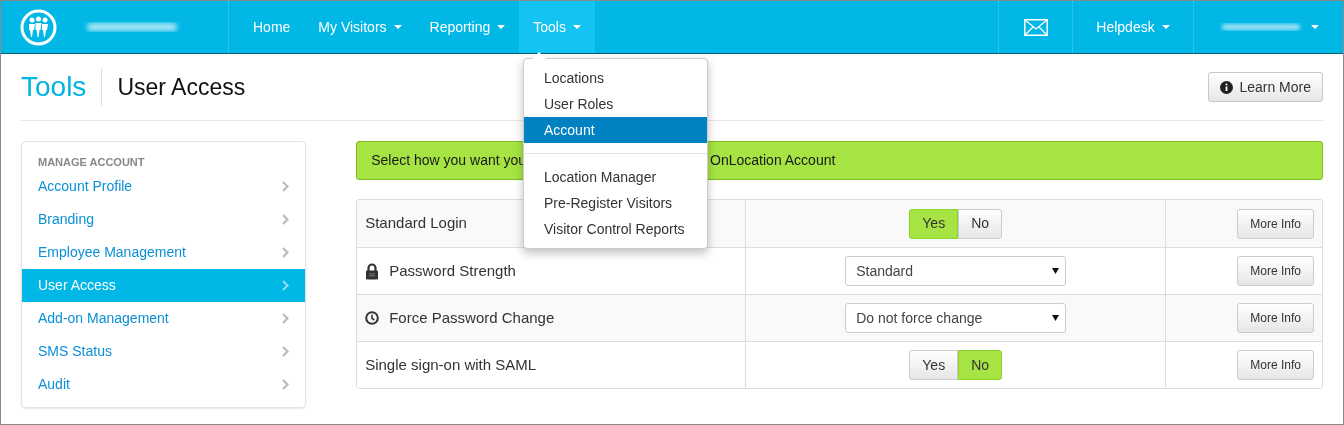  What do you see at coordinates (164, 318) in the screenshot?
I see `sidebar-item: Add-on Management` at bounding box center [164, 318].